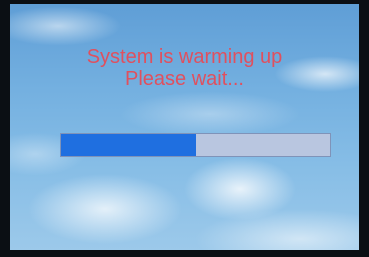  What do you see at coordinates (184, 57) in the screenshot?
I see `status-line-1: System is warming up` at bounding box center [184, 57].